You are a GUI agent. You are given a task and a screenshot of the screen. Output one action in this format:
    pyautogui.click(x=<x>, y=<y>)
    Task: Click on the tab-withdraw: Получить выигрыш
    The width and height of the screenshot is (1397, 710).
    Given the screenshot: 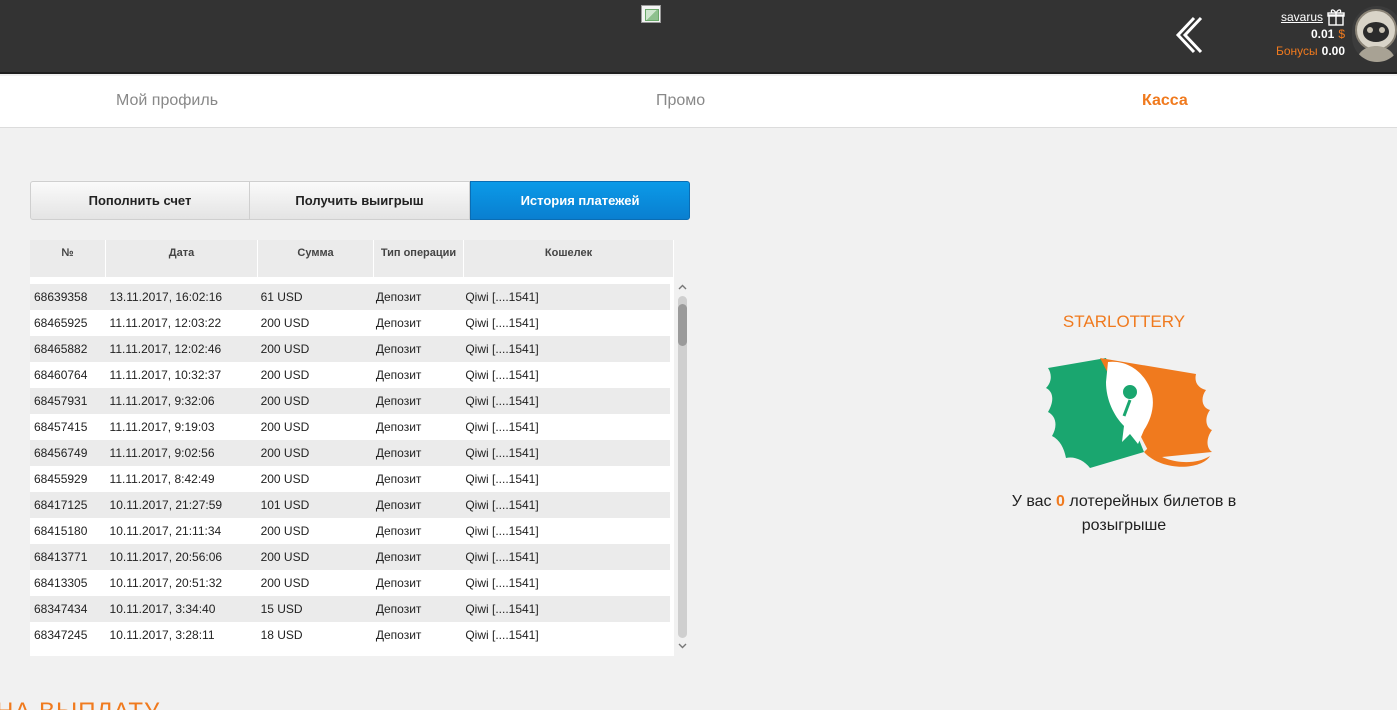 What is the action you would take?
    pyautogui.click(x=360, y=200)
    